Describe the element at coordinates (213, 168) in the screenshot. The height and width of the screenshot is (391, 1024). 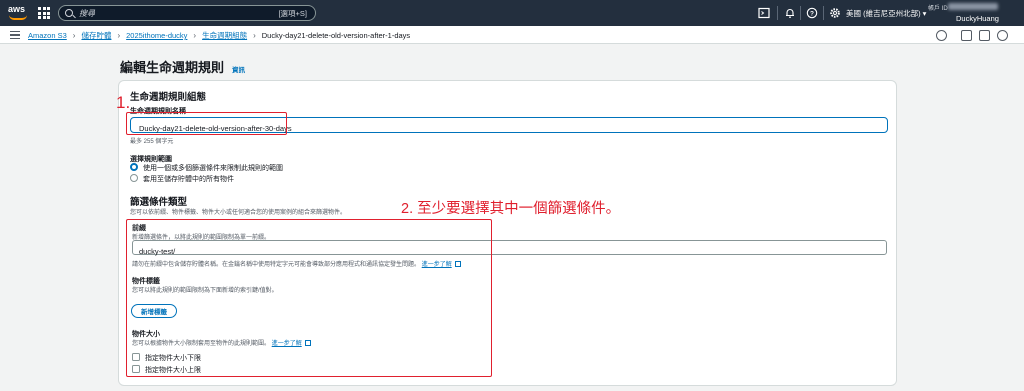
I see `scope-option-filter: 使用一個或多個篩選條件來限制此規則的範圍` at that location.